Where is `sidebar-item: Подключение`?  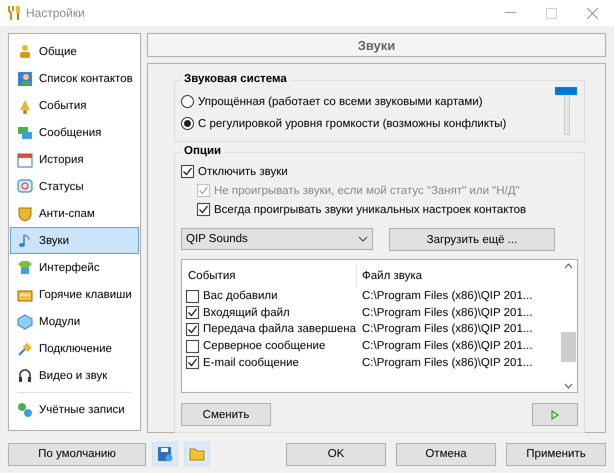 sidebar-item: Подключение is located at coordinates (74, 348).